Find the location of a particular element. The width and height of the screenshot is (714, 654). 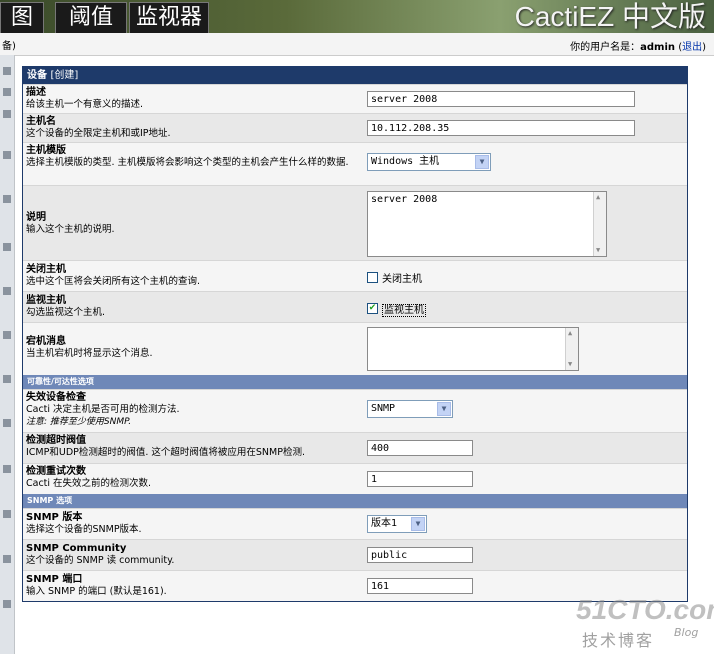

notes-textarea: server 2008 ▲ ▼ is located at coordinates (487, 224).